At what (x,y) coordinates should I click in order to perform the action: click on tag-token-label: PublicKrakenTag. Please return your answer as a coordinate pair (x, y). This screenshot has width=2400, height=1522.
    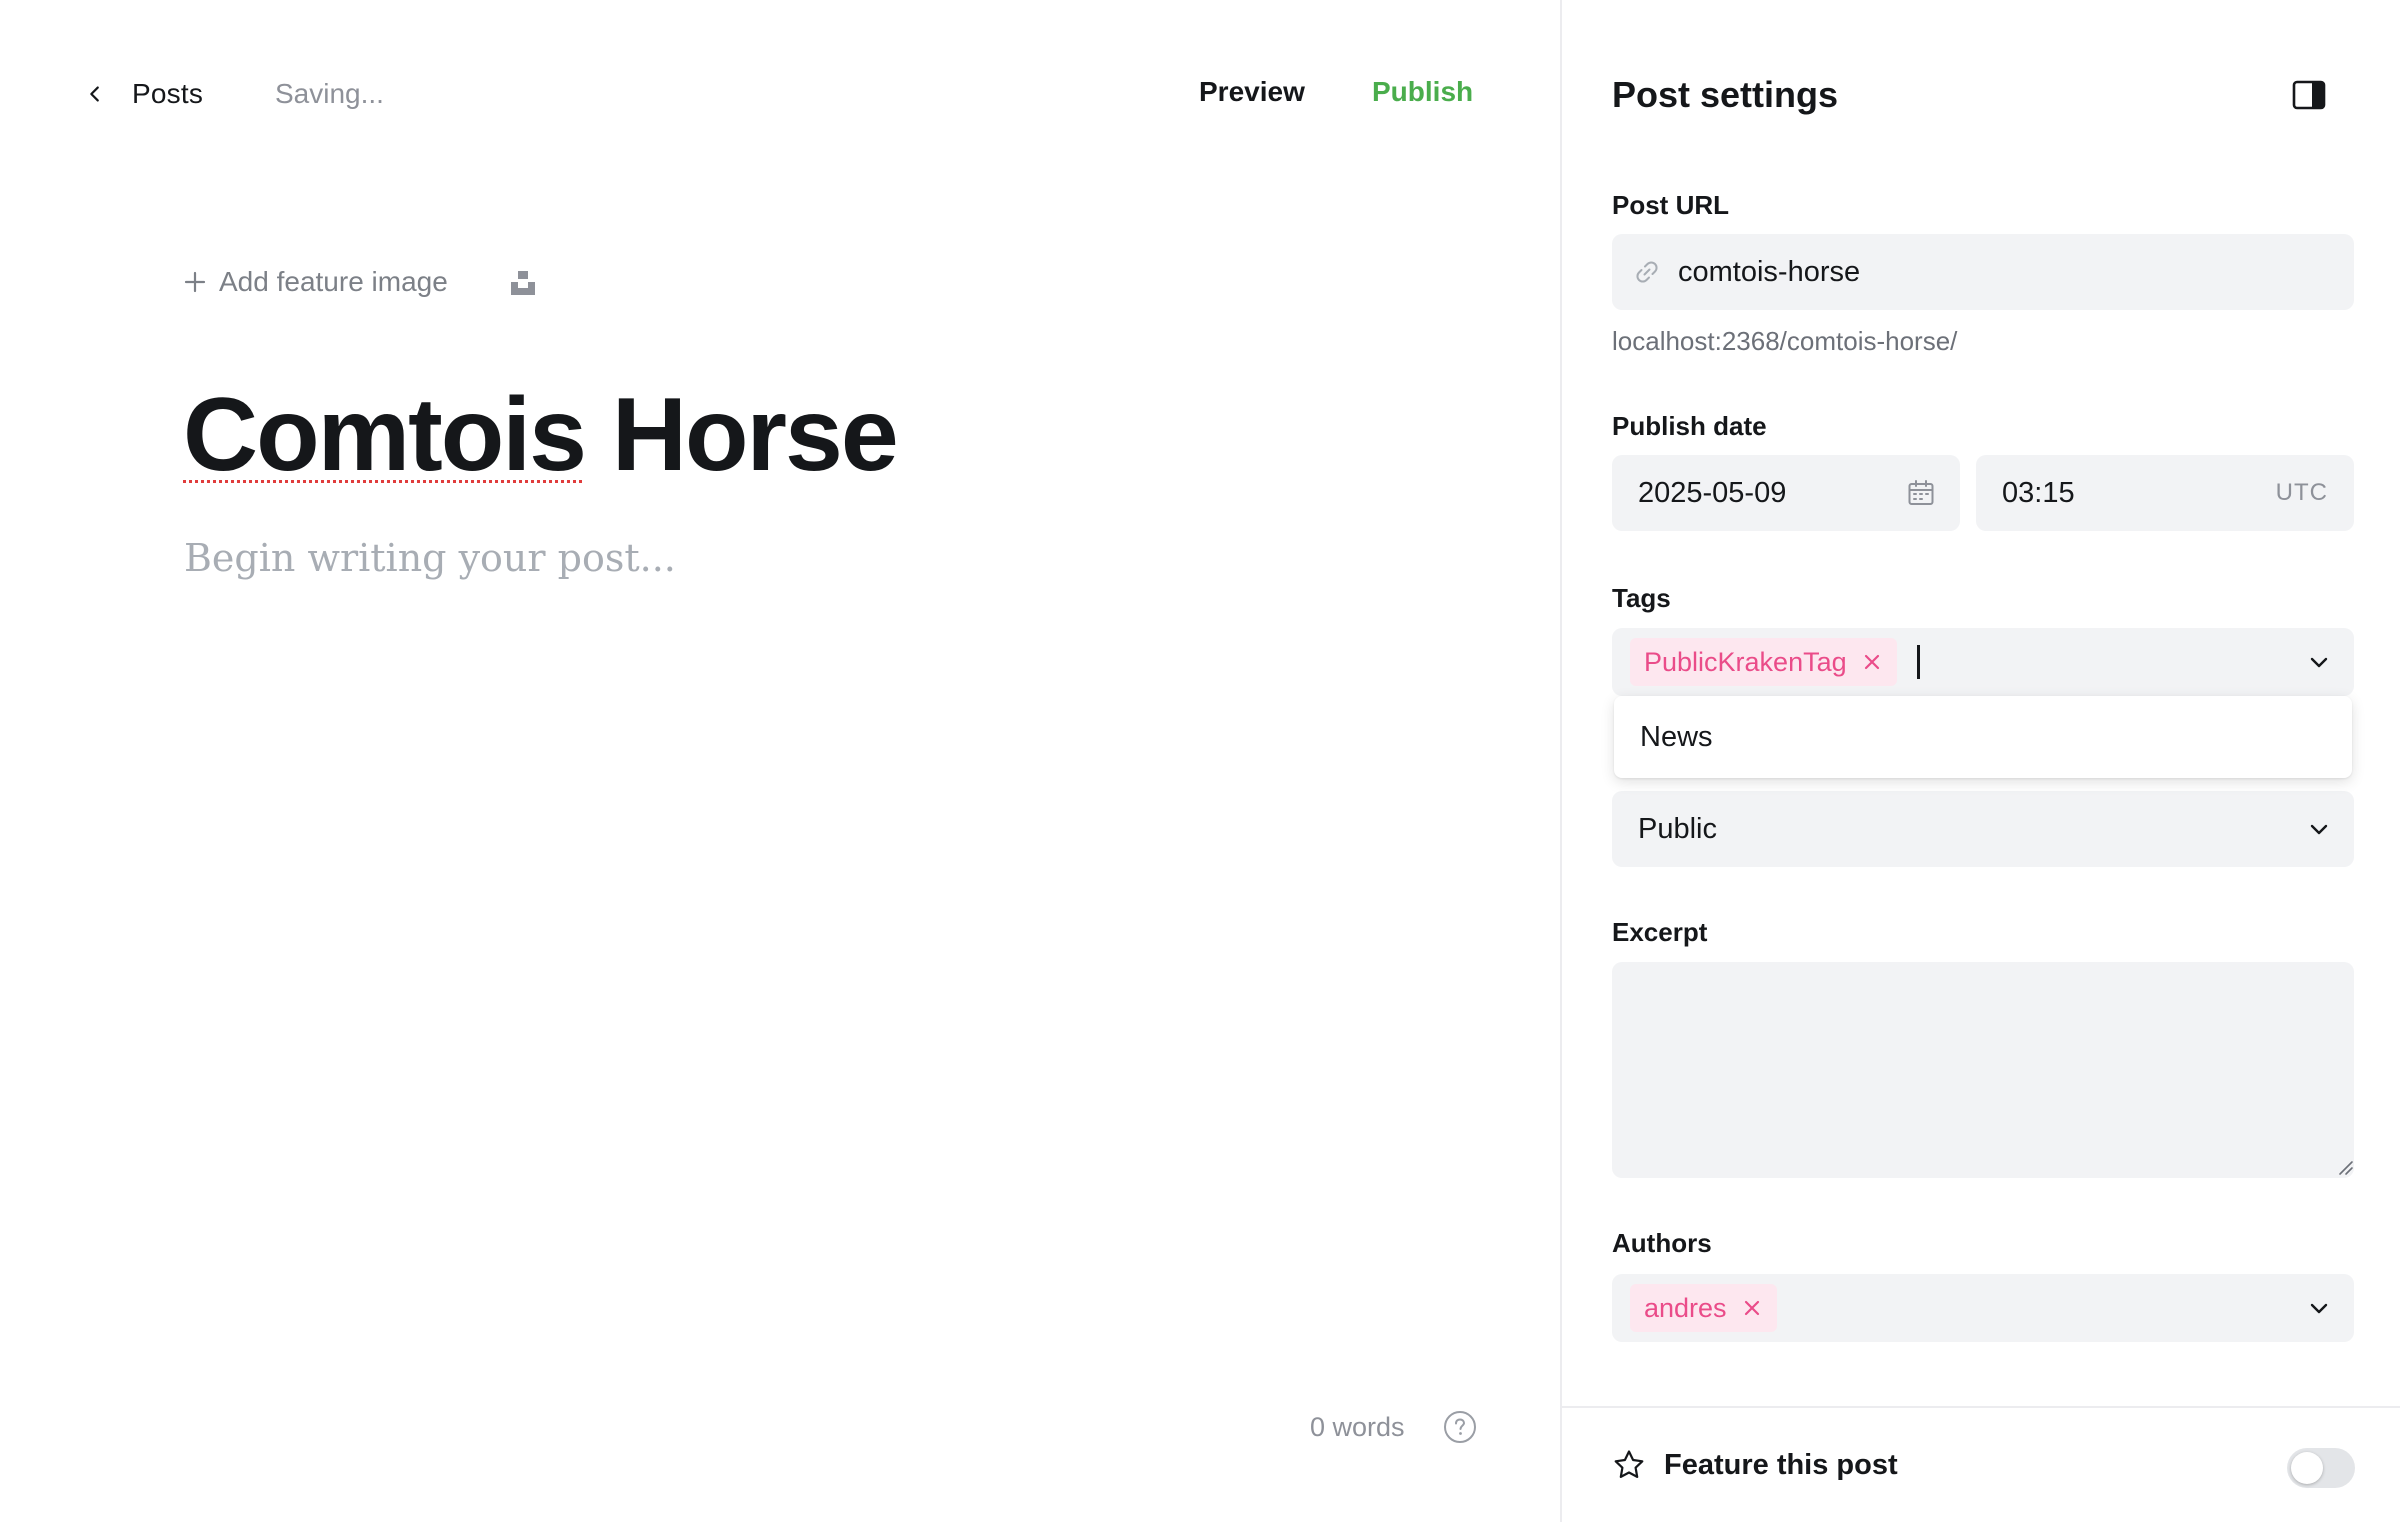
    Looking at the image, I should click on (1745, 661).